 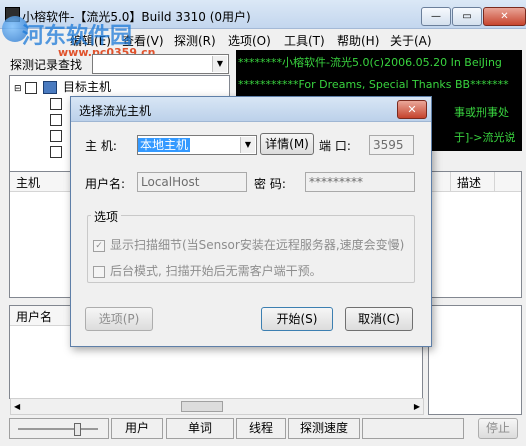 I want to click on start-button: 开始(S), so click(x=297, y=319).